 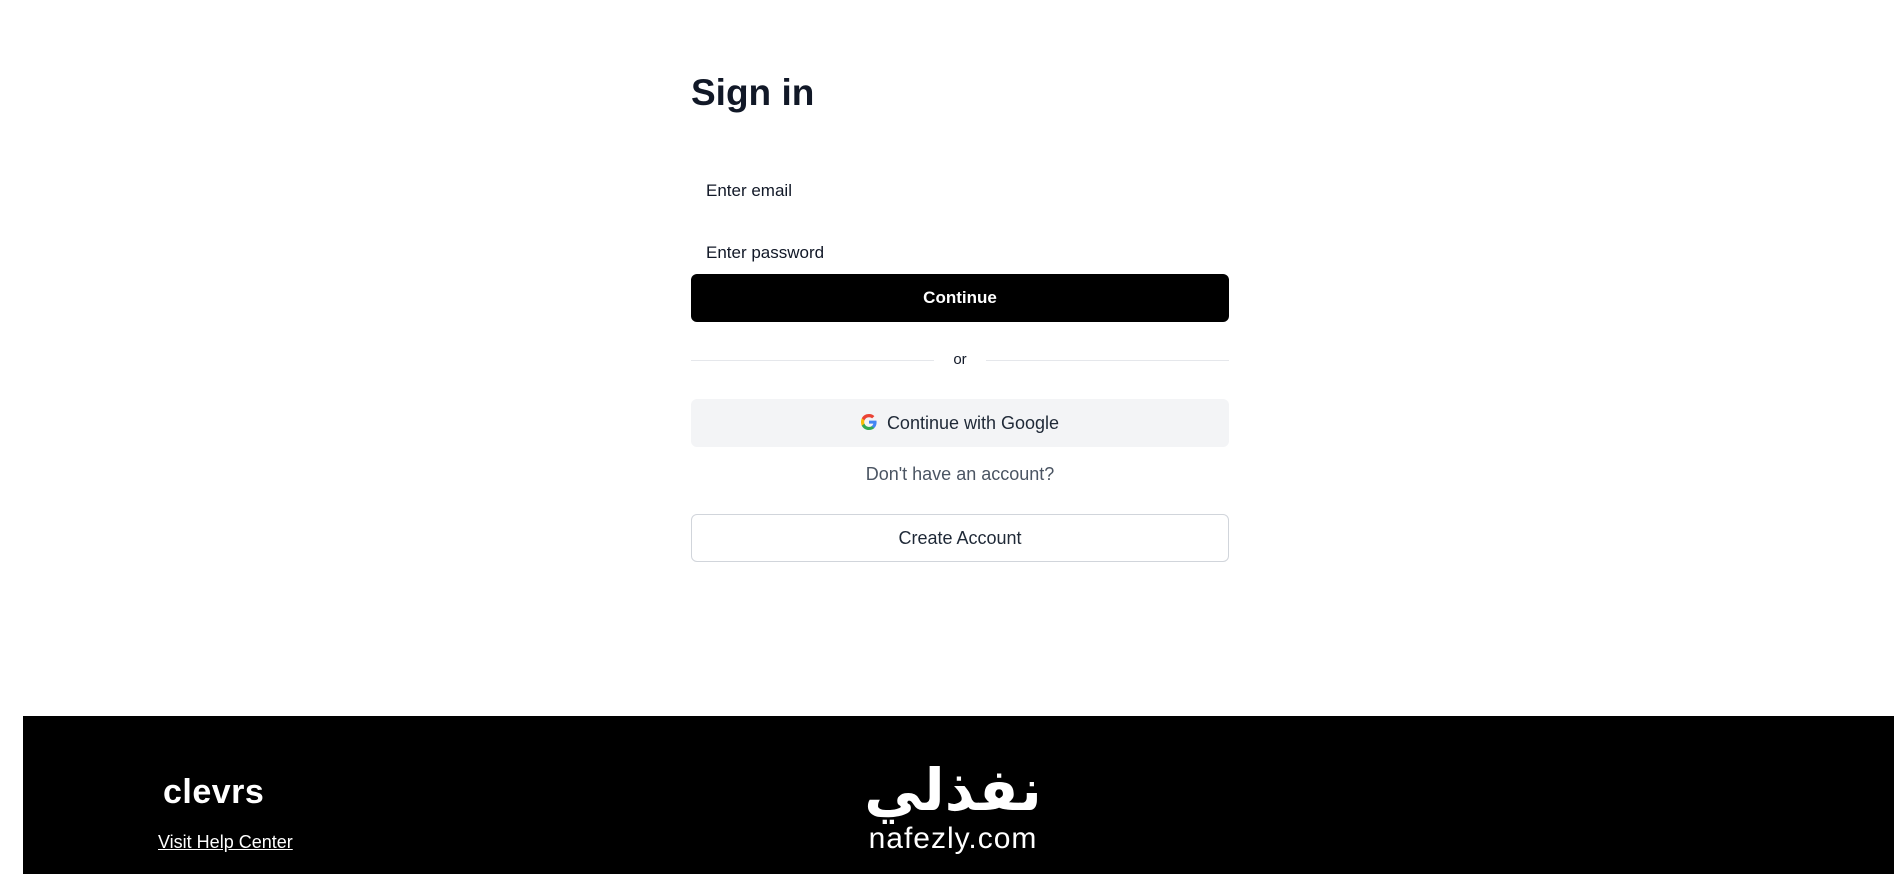 What do you see at coordinates (953, 790) in the screenshot?
I see `partner-logo-arabic: نفذلي` at bounding box center [953, 790].